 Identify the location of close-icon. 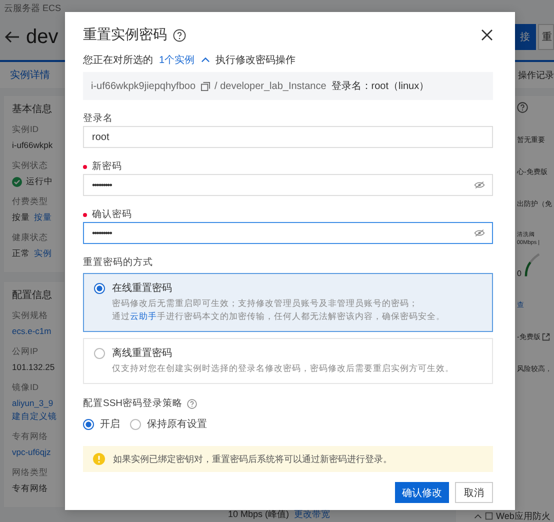
(487, 35).